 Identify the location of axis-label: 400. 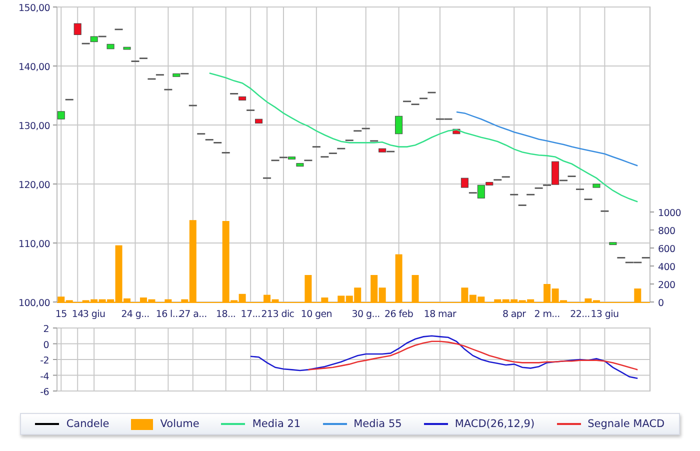
(667, 267).